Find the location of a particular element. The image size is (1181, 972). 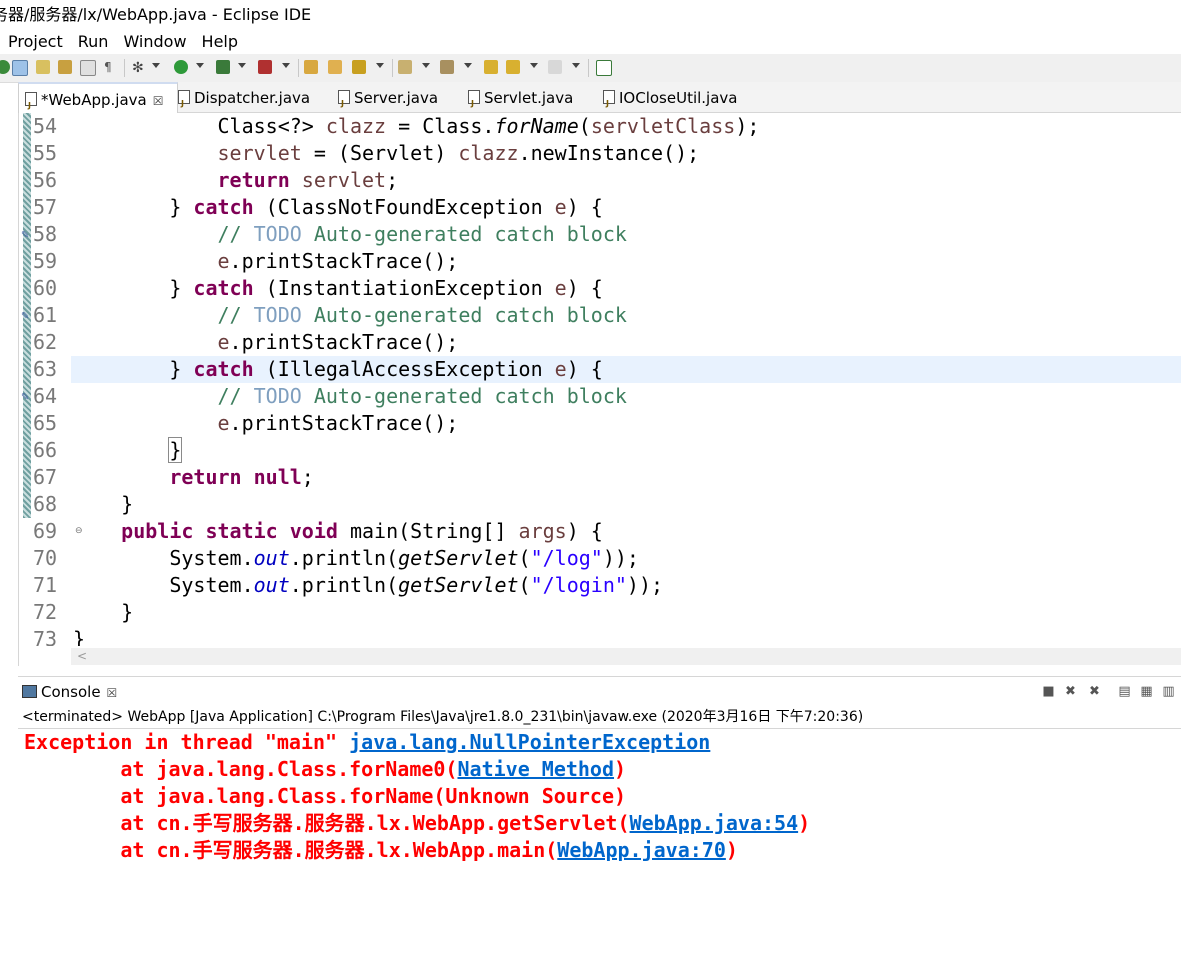

line-number: 57 is located at coordinates (45, 207).